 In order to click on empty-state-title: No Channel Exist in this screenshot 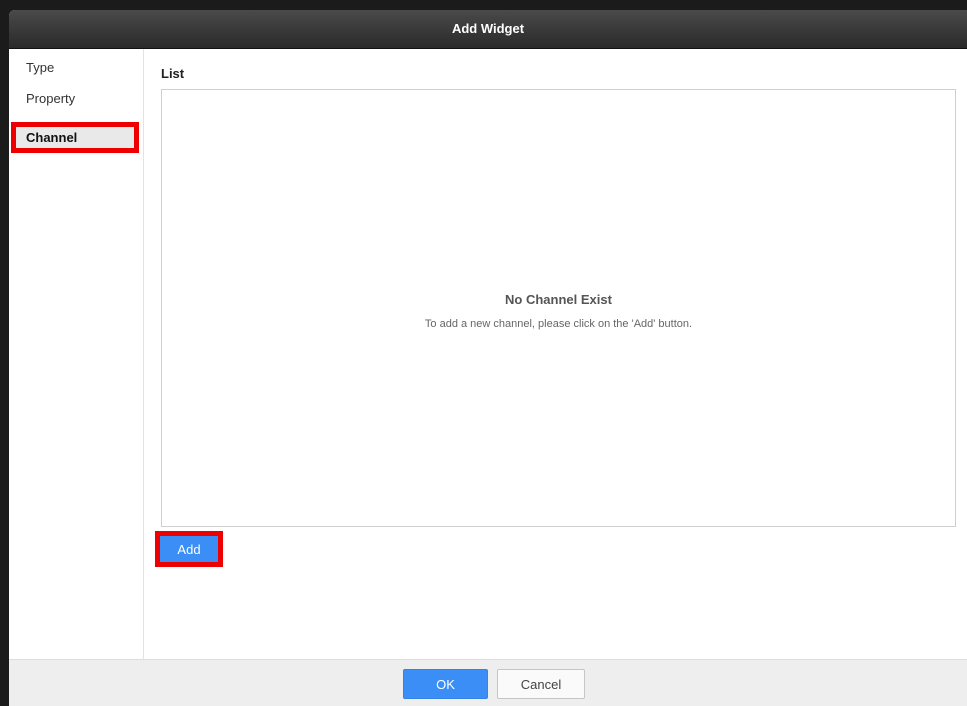, I will do `click(558, 299)`.